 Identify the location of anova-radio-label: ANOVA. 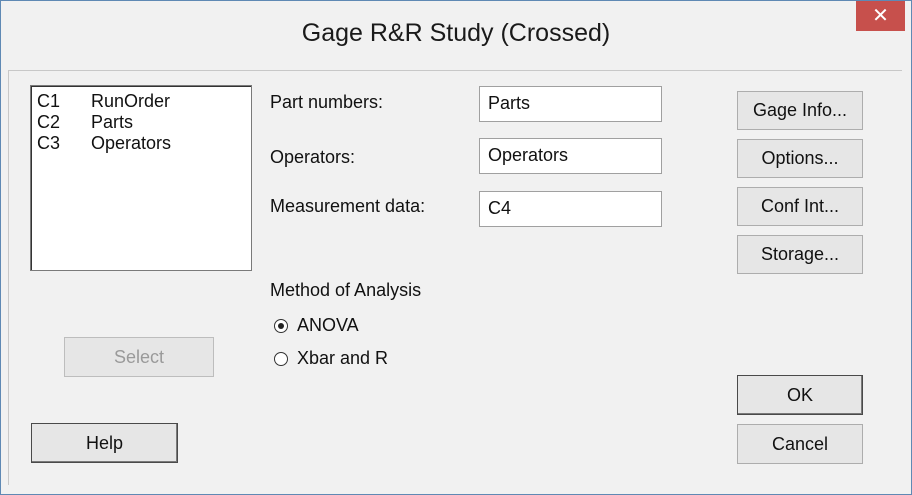
(328, 325).